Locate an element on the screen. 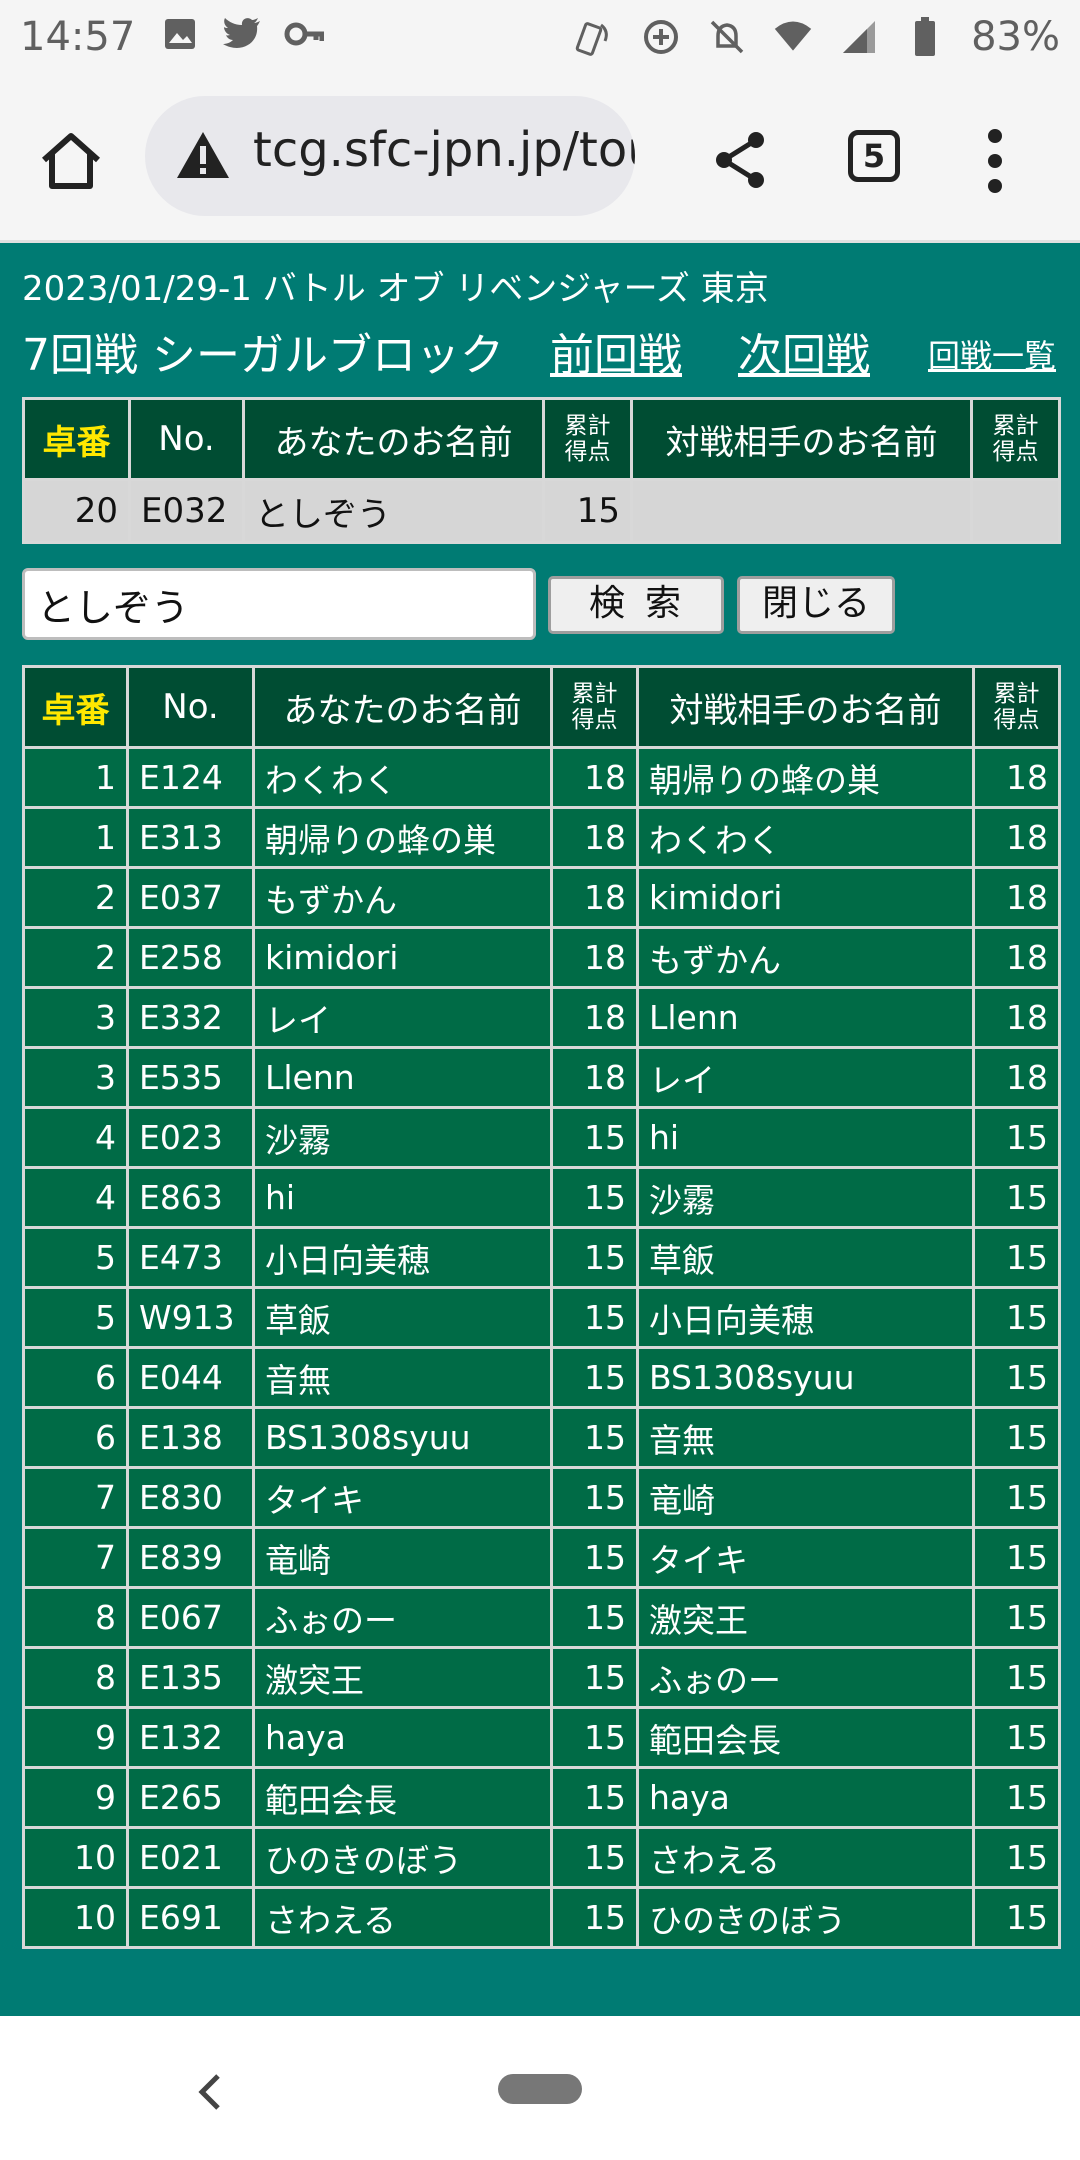 This screenshot has height=2160, width=1080. cell-seat: 9 is located at coordinates (75, 1797).